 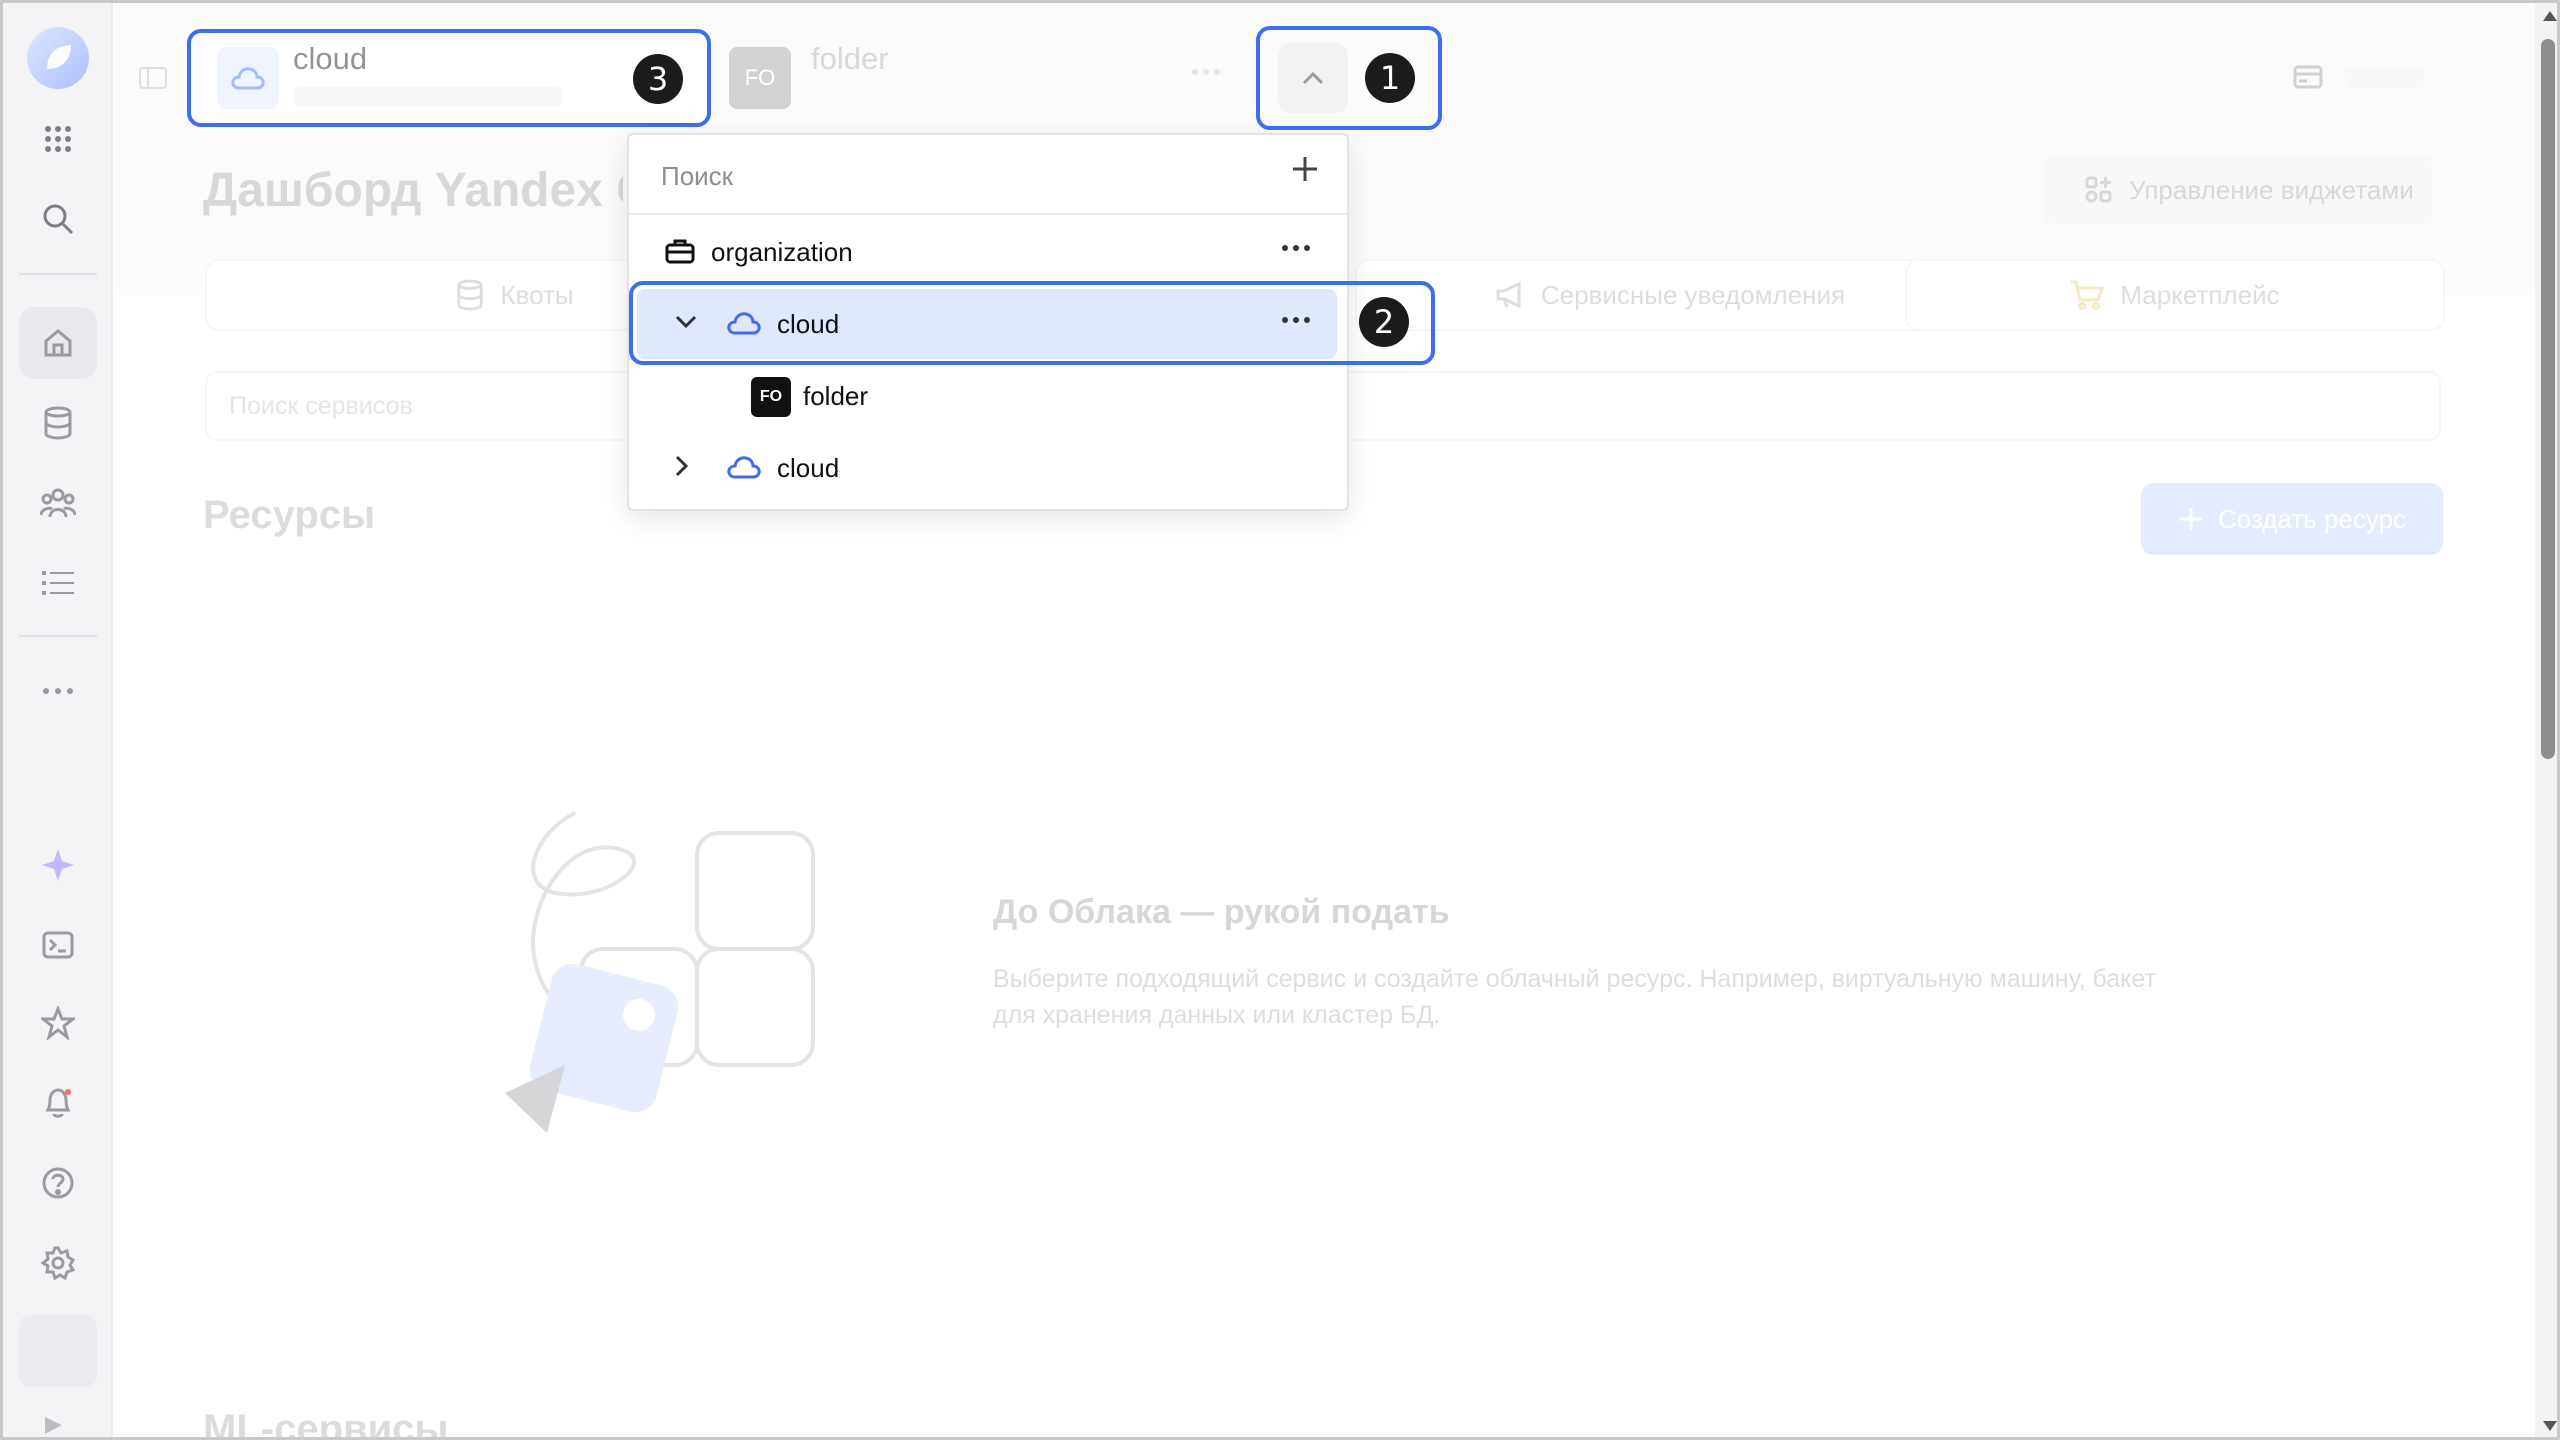 I want to click on list-icon, so click(x=58, y=583).